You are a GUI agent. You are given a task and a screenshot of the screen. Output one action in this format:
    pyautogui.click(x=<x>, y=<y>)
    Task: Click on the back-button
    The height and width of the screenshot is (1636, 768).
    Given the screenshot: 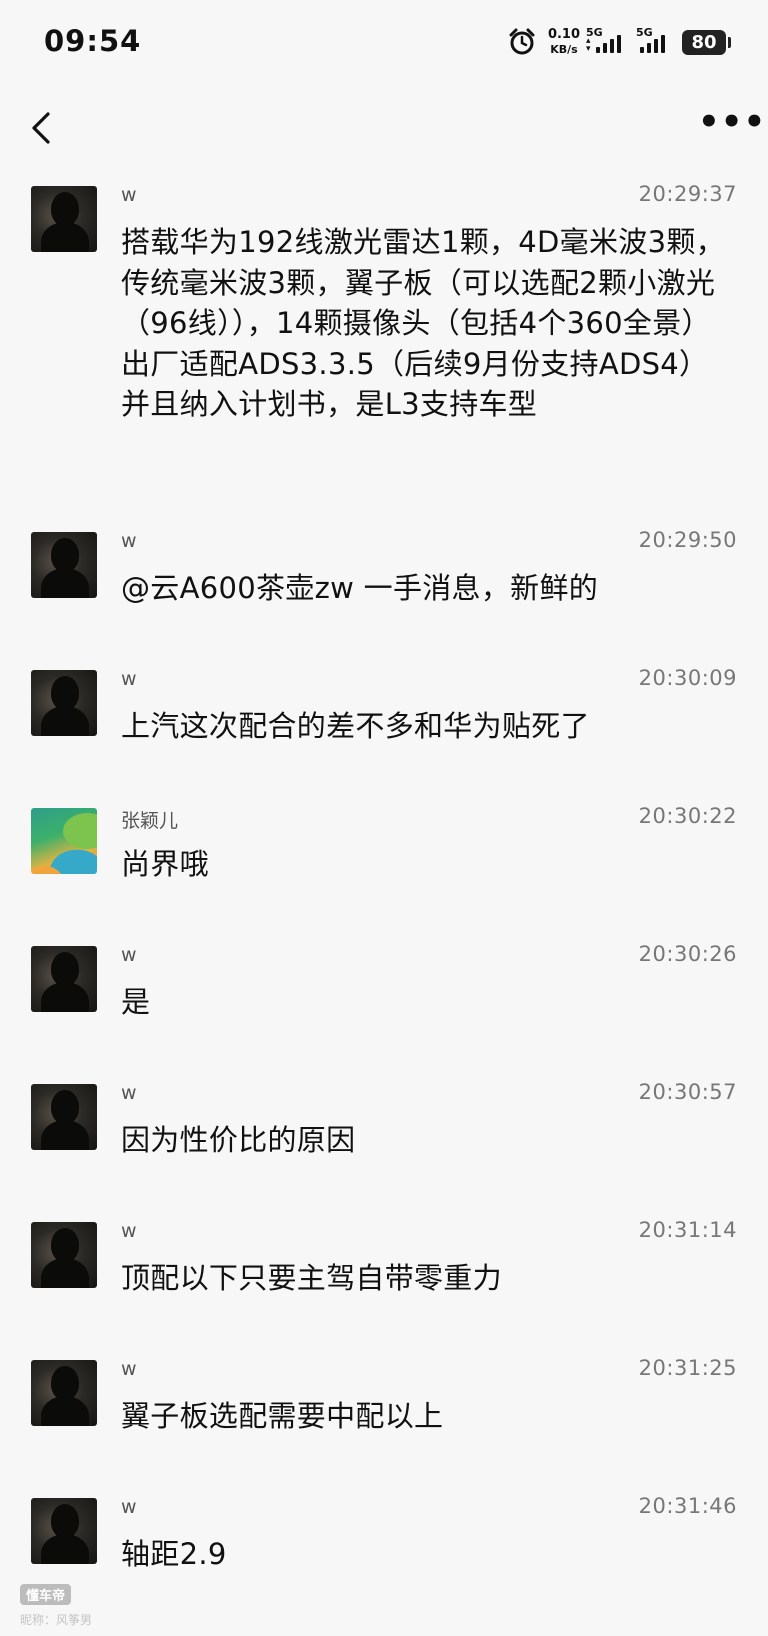 What is the action you would take?
    pyautogui.click(x=42, y=128)
    